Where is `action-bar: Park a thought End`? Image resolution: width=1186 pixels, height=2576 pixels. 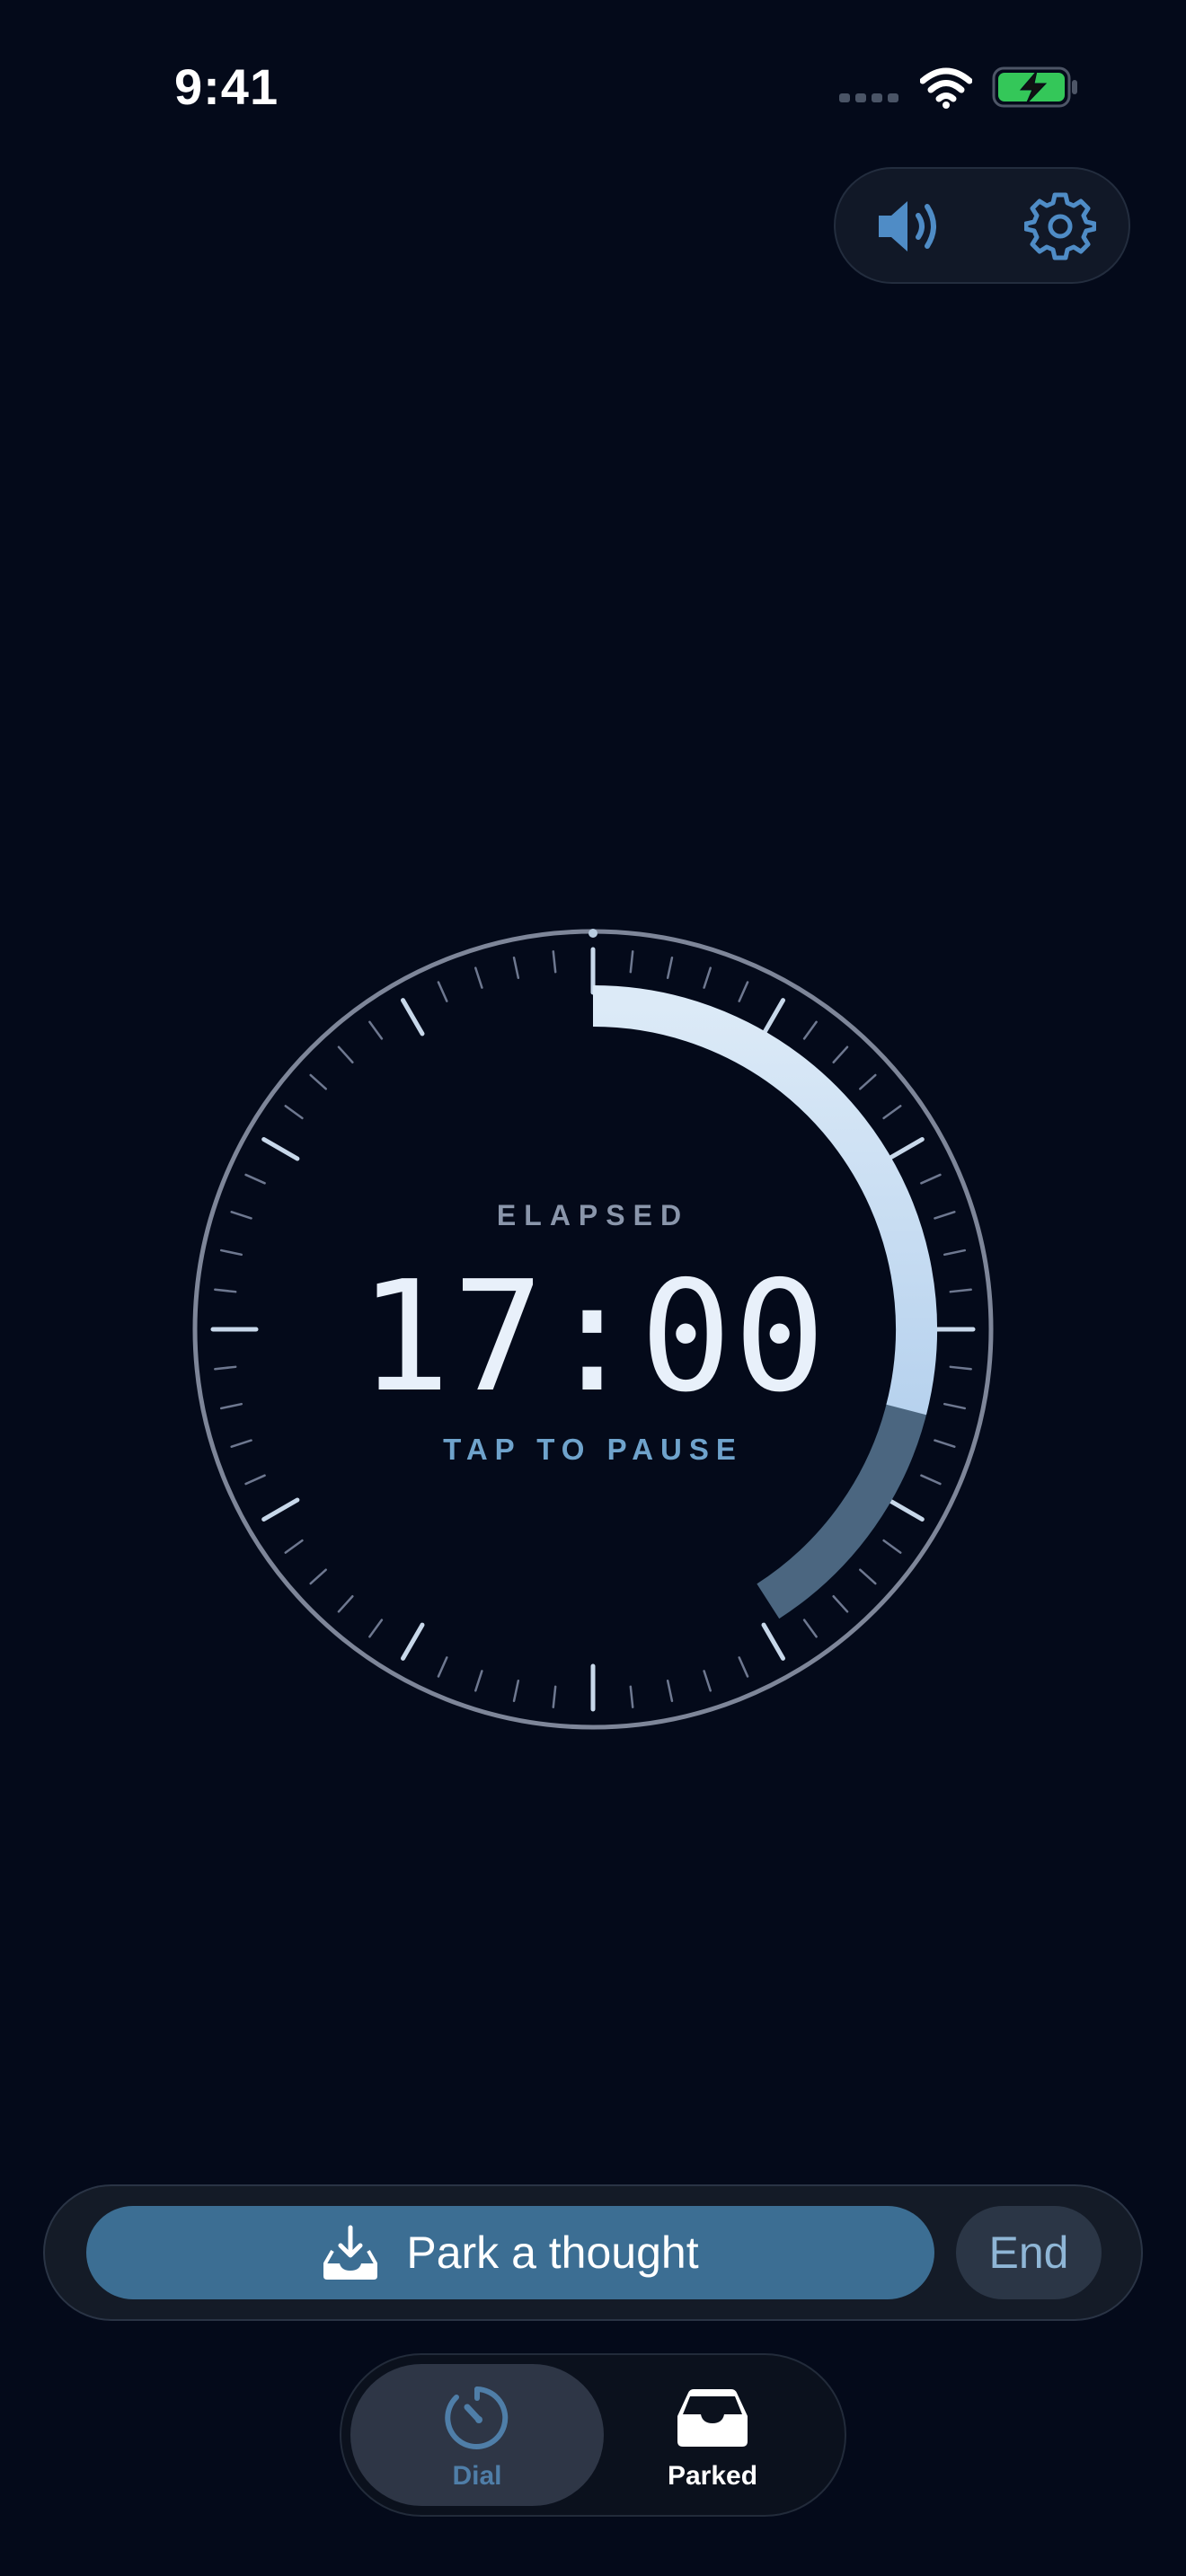 action-bar: Park a thought End is located at coordinates (593, 2252).